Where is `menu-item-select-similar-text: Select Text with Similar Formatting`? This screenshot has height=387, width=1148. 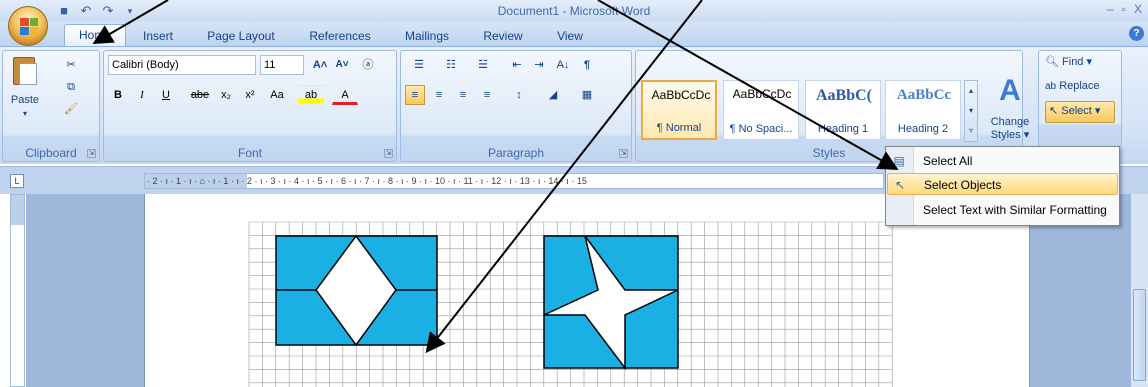 menu-item-select-similar-text: Select Text with Similar Formatting is located at coordinates (1002, 210).